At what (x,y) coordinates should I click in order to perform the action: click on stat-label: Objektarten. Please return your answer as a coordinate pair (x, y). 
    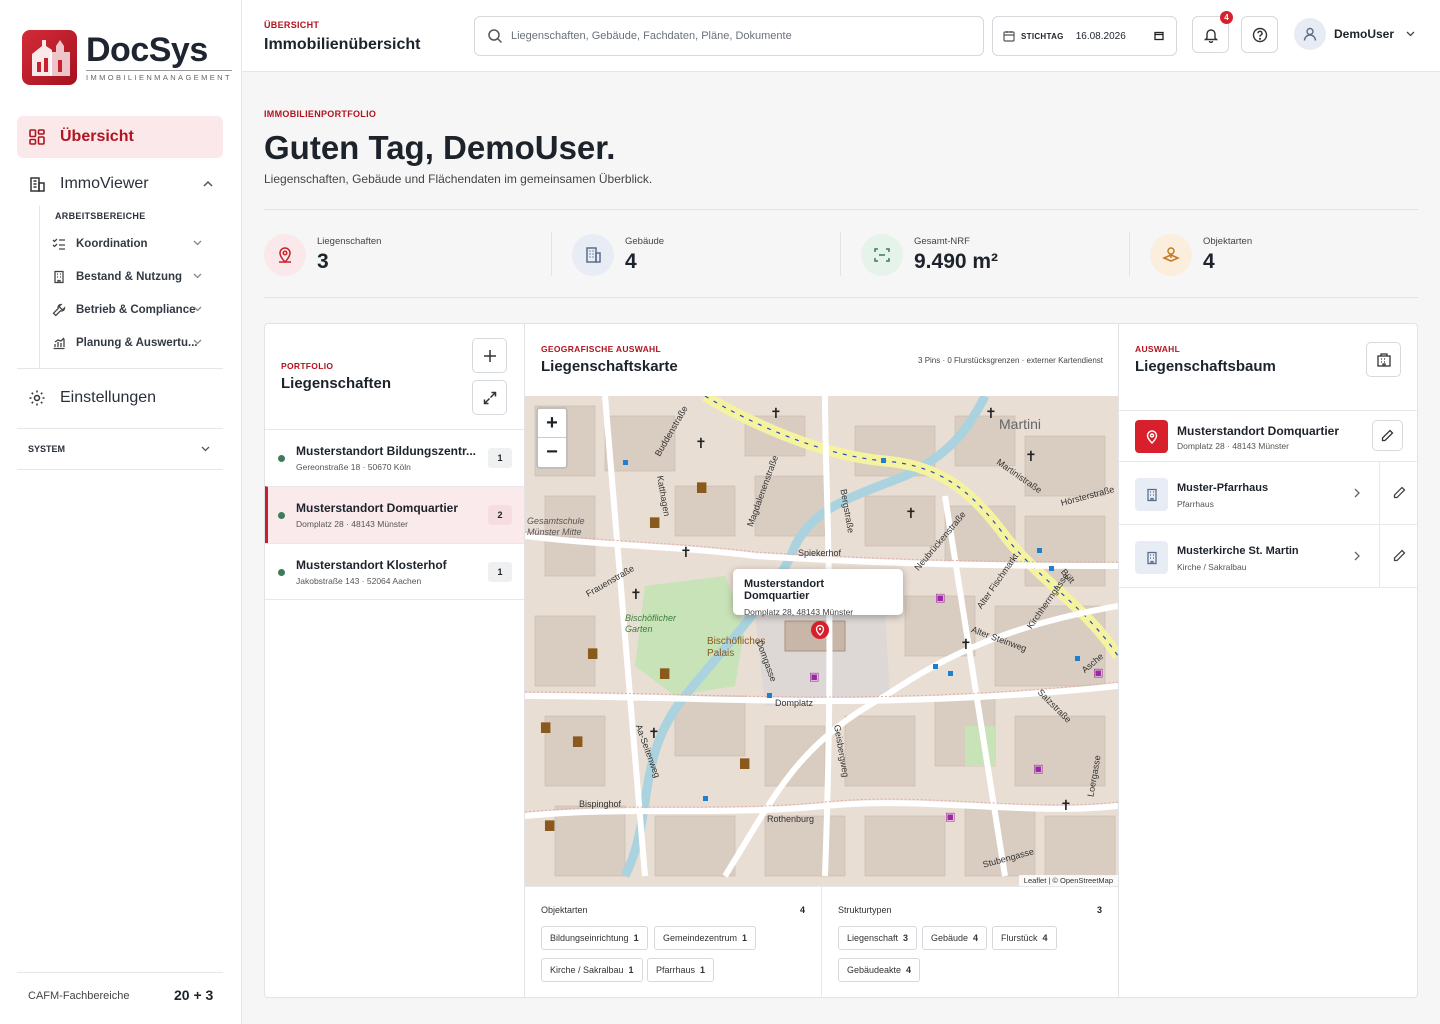
    Looking at the image, I should click on (1228, 241).